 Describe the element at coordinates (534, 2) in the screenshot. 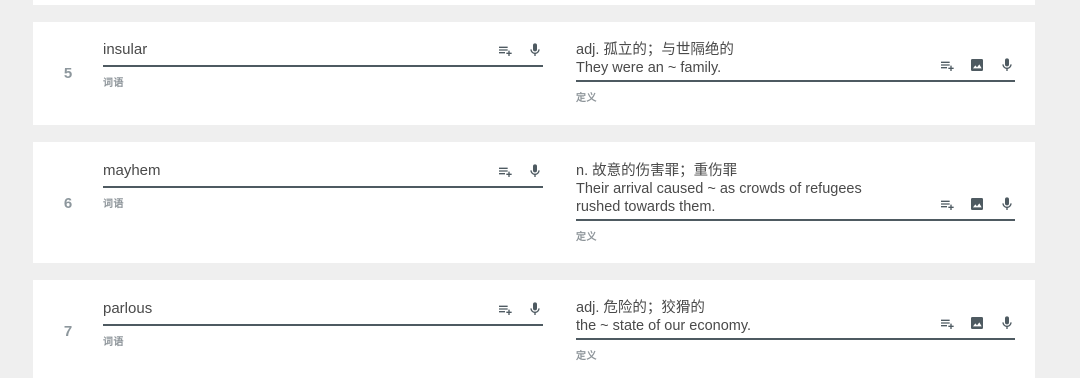

I see `card-previous` at that location.